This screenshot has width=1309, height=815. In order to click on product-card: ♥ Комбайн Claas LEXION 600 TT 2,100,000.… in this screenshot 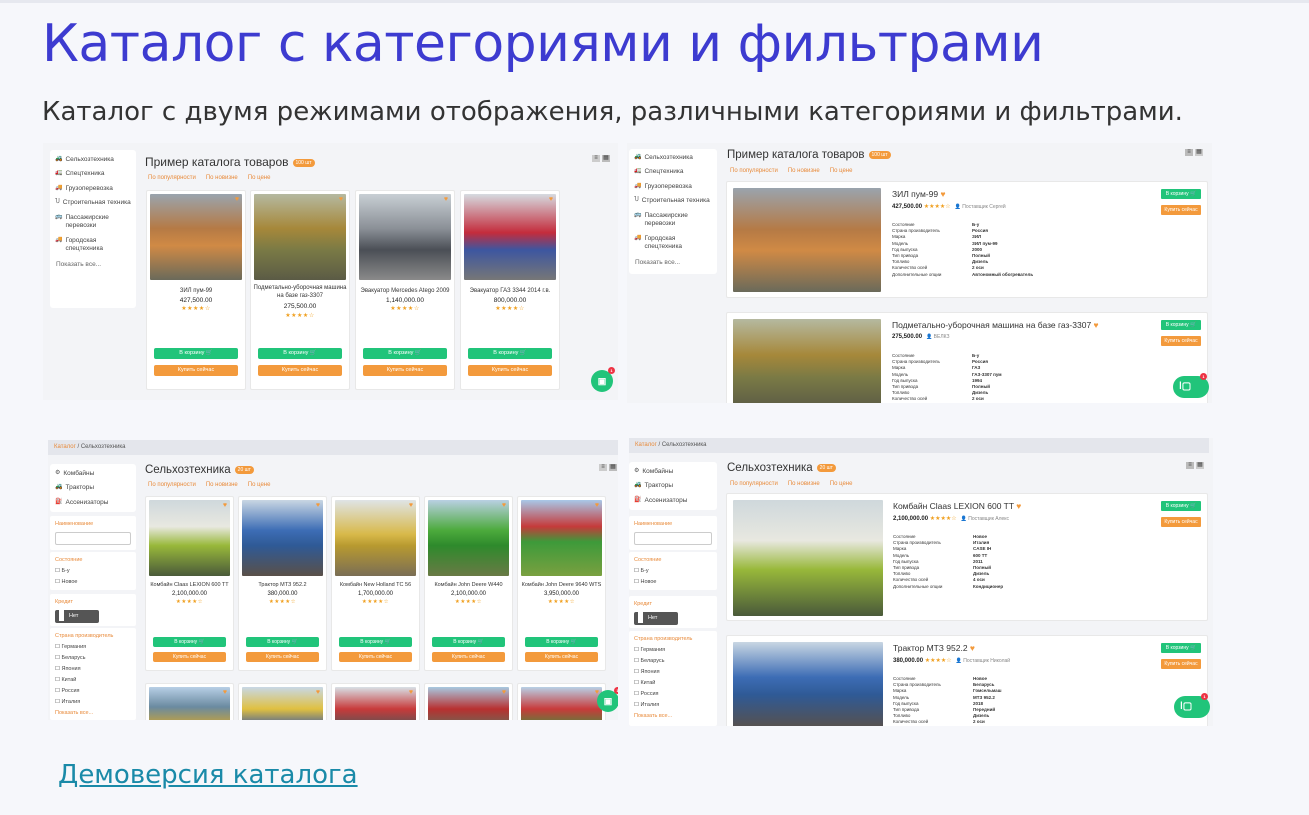, I will do `click(189, 583)`.